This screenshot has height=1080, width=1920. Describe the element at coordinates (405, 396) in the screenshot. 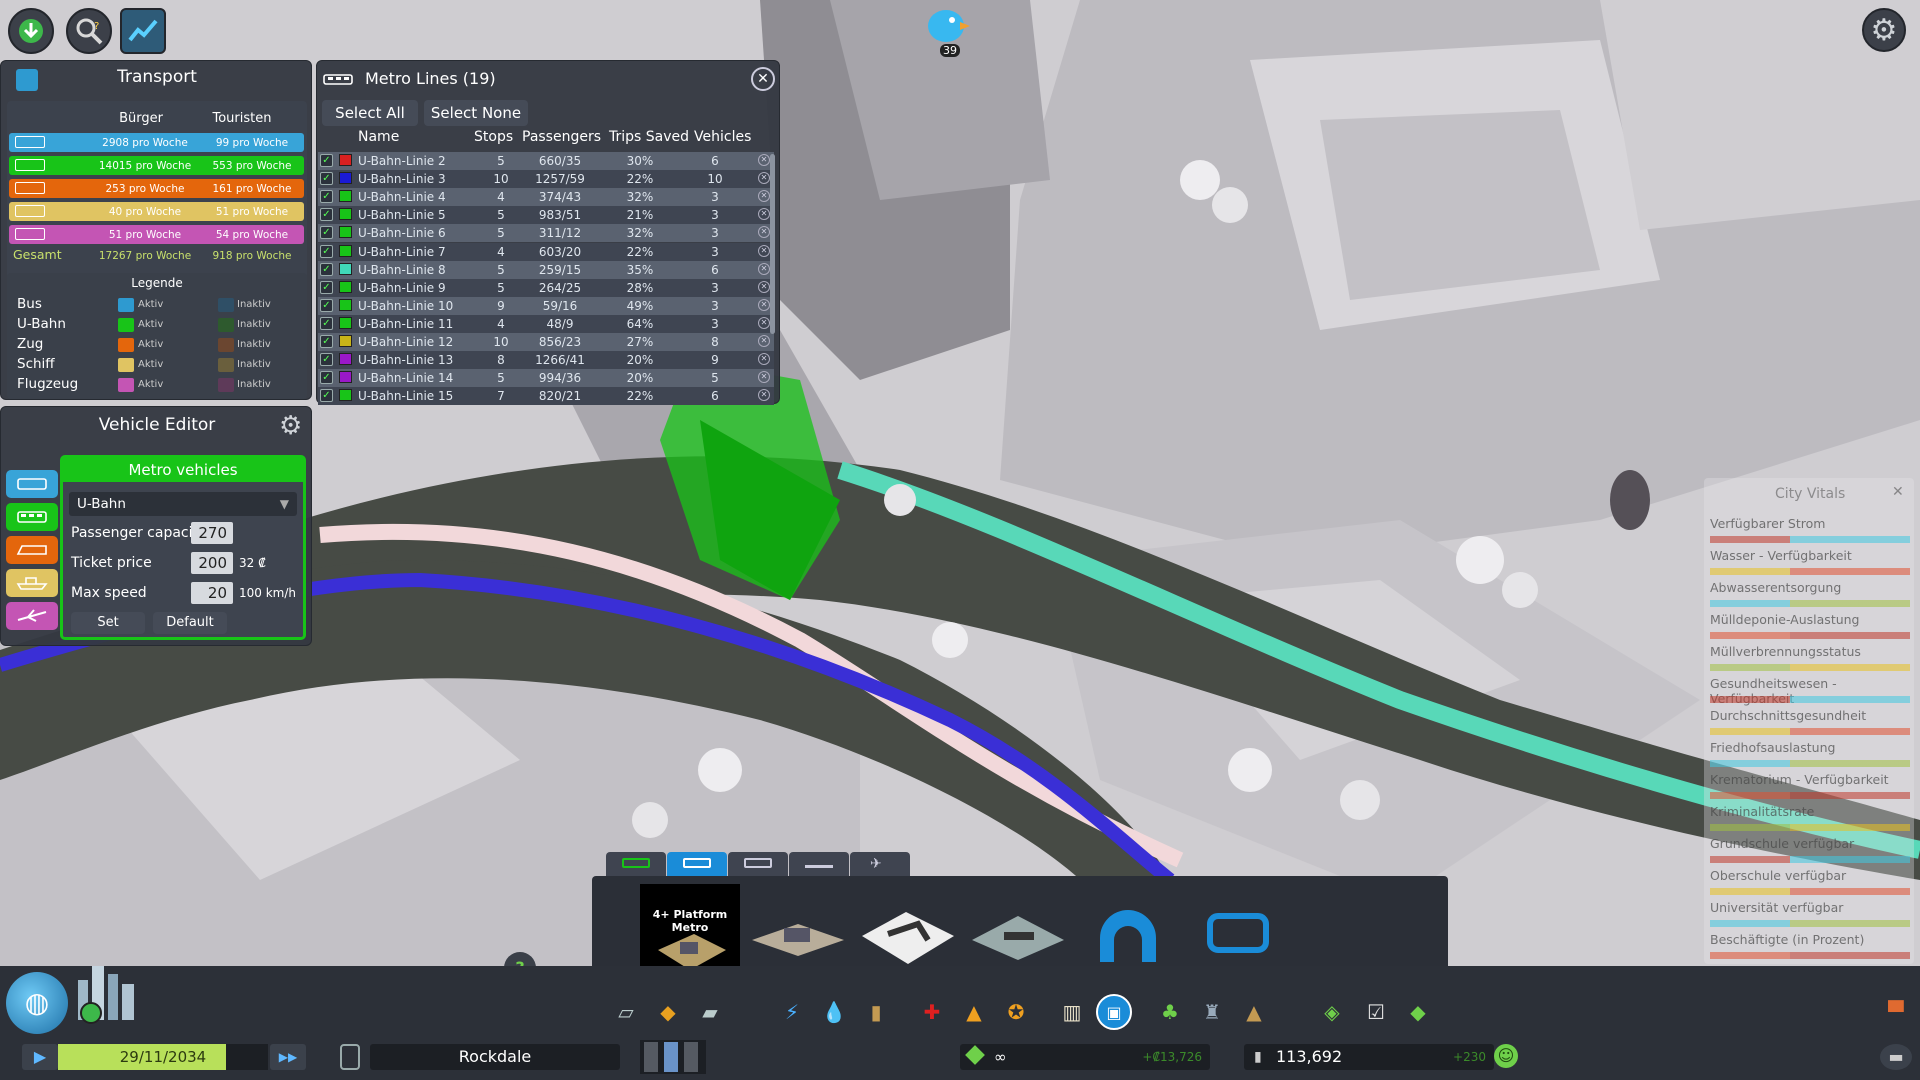

I see `line-name: U-Bahn-Linie 15` at that location.